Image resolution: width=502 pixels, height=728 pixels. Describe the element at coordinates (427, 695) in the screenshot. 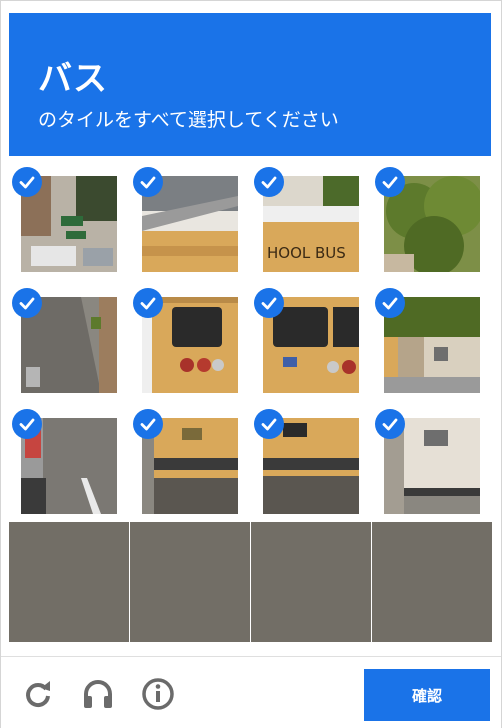

I see `verify-button: 確認` at that location.